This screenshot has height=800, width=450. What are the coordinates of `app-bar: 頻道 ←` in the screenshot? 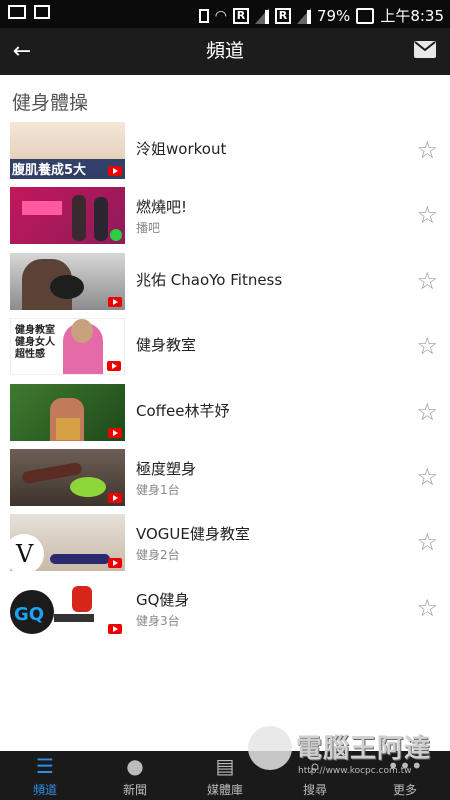 It's located at (225, 51).